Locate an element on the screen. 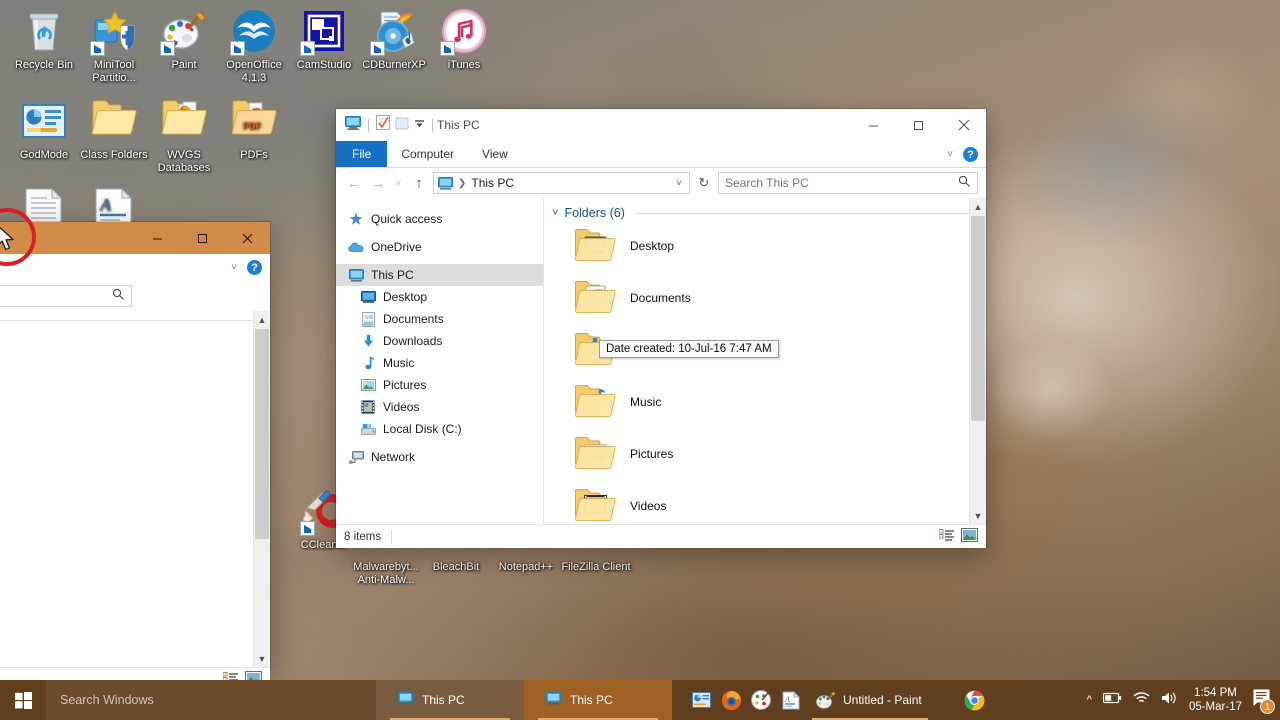 The width and height of the screenshot is (1280, 720). folder-item-desktop: Desktop is located at coordinates (765, 246).